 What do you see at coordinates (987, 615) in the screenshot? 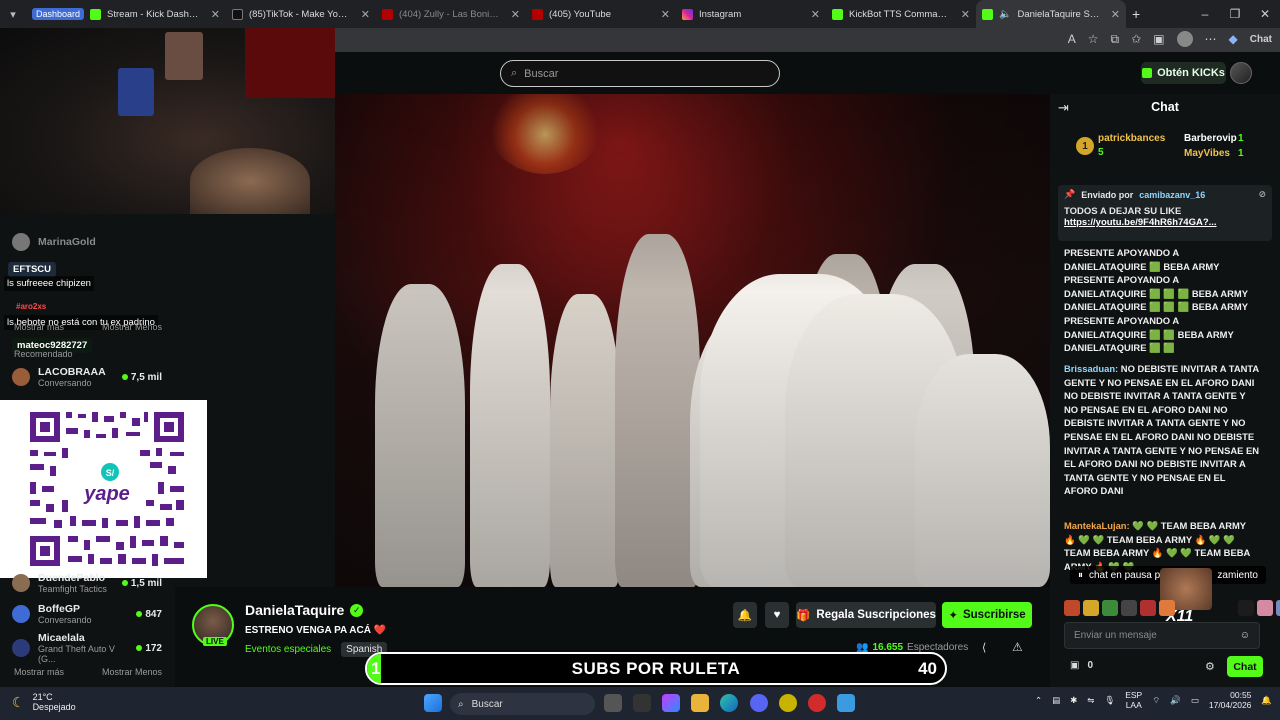
I see `subscribe-button: ✦ Suscribirse` at bounding box center [987, 615].